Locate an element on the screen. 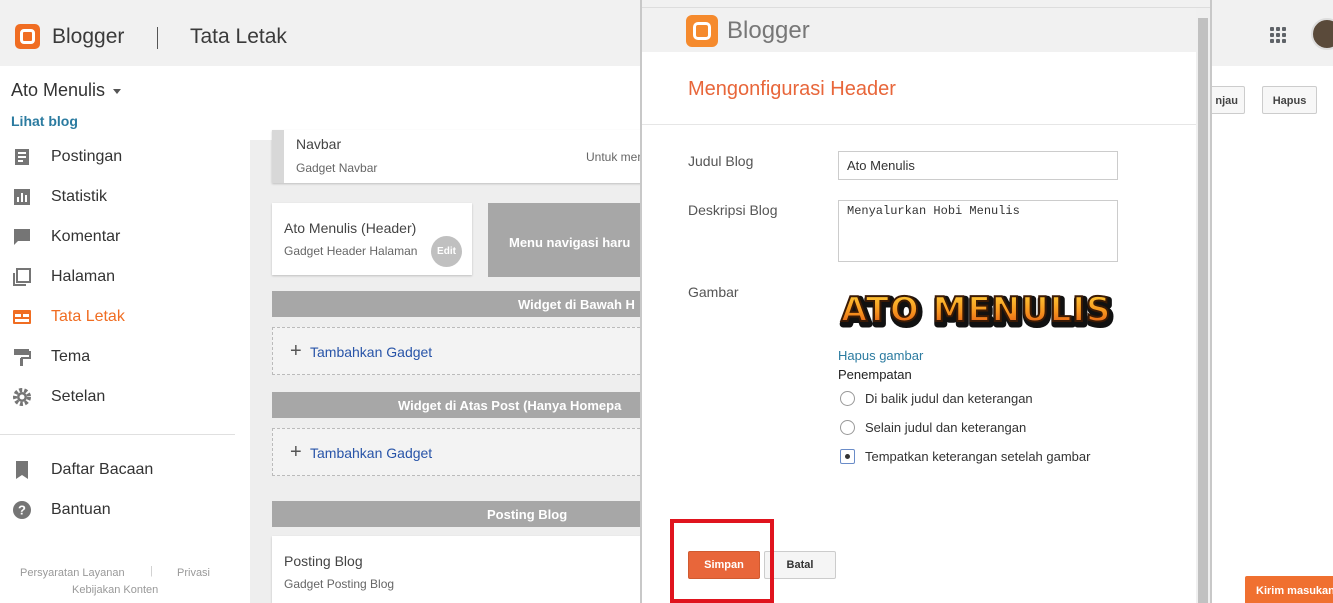  sidebar-item-label: Statistik is located at coordinates (79, 196).